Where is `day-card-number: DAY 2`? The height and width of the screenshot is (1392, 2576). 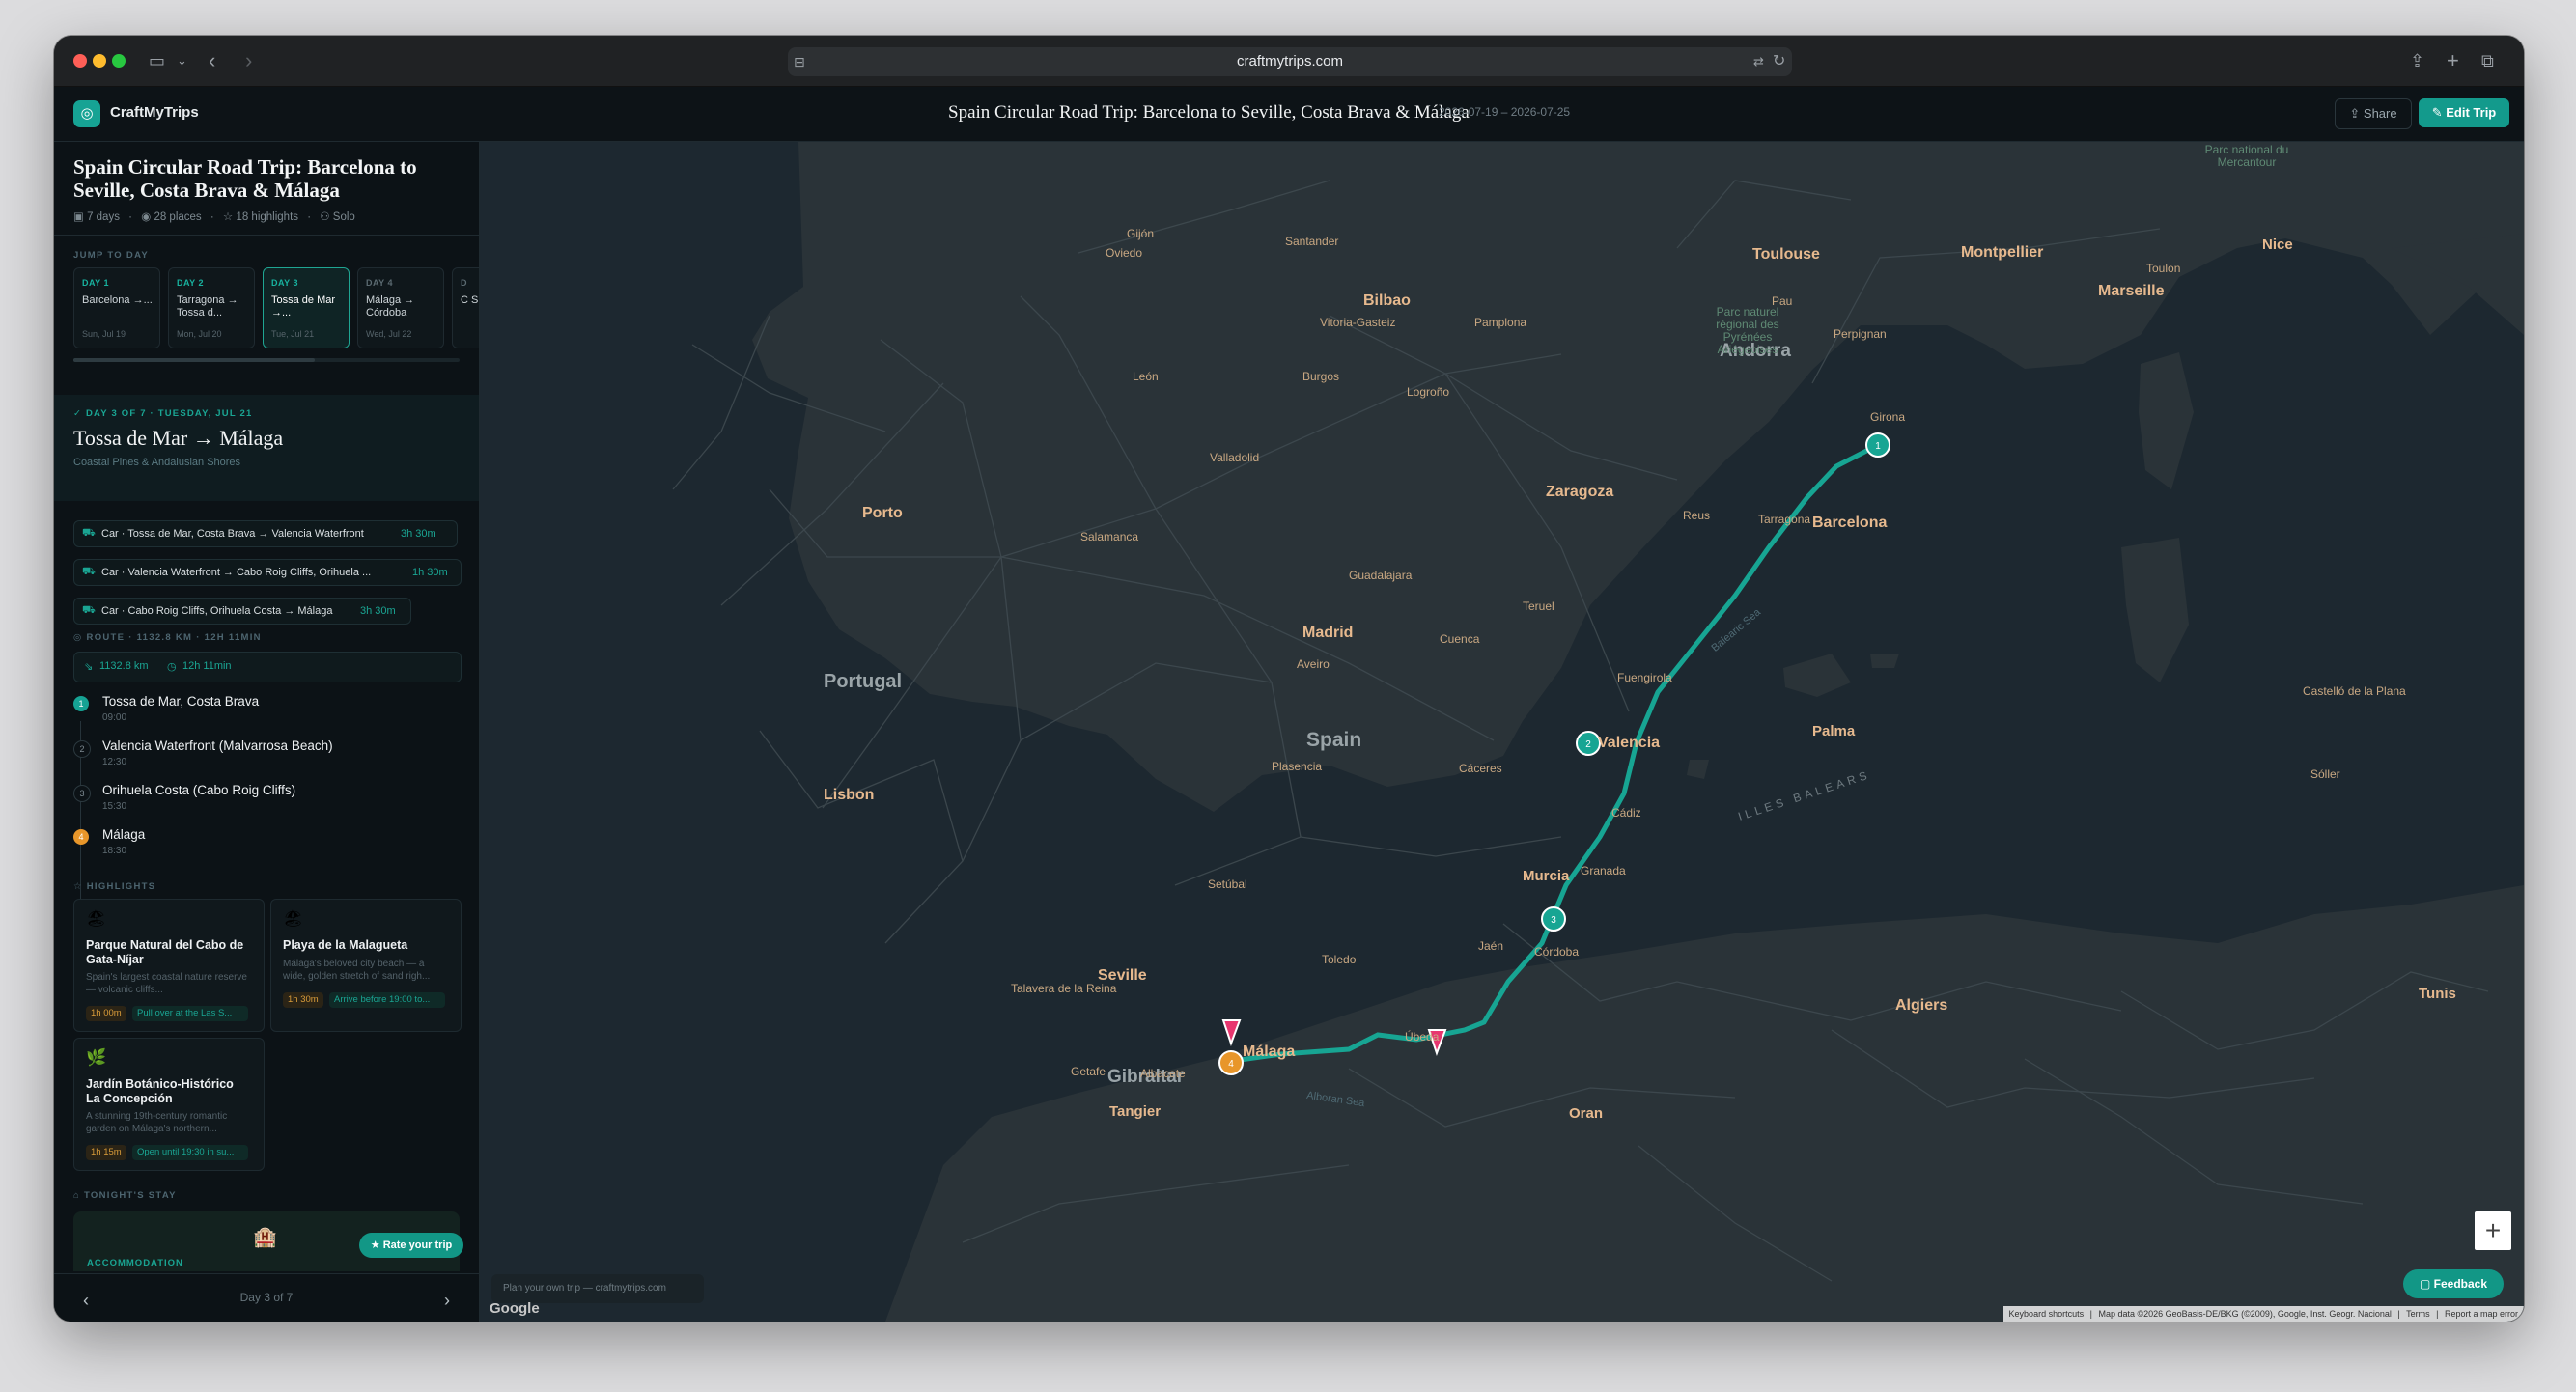
day-card-number: DAY 2 is located at coordinates (191, 283).